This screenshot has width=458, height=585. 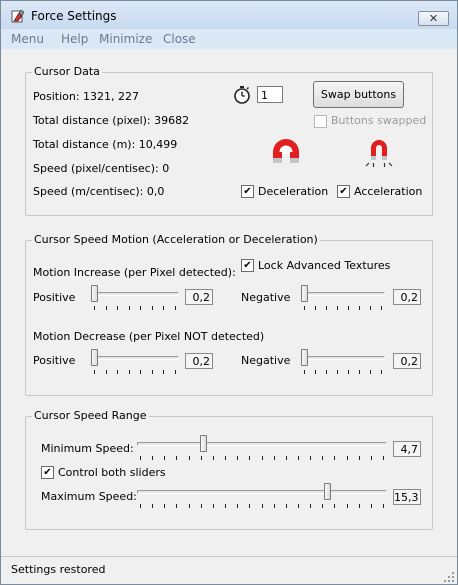 I want to click on swap-buttons-button: Swap buttons, so click(x=358, y=94).